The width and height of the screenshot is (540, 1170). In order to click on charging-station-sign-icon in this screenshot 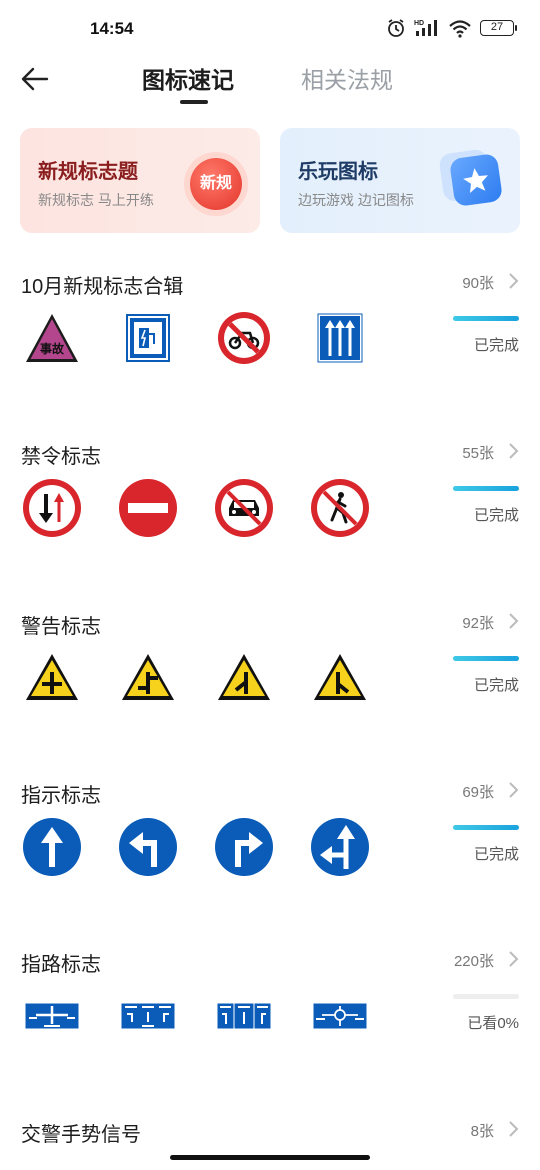, I will do `click(148, 338)`.